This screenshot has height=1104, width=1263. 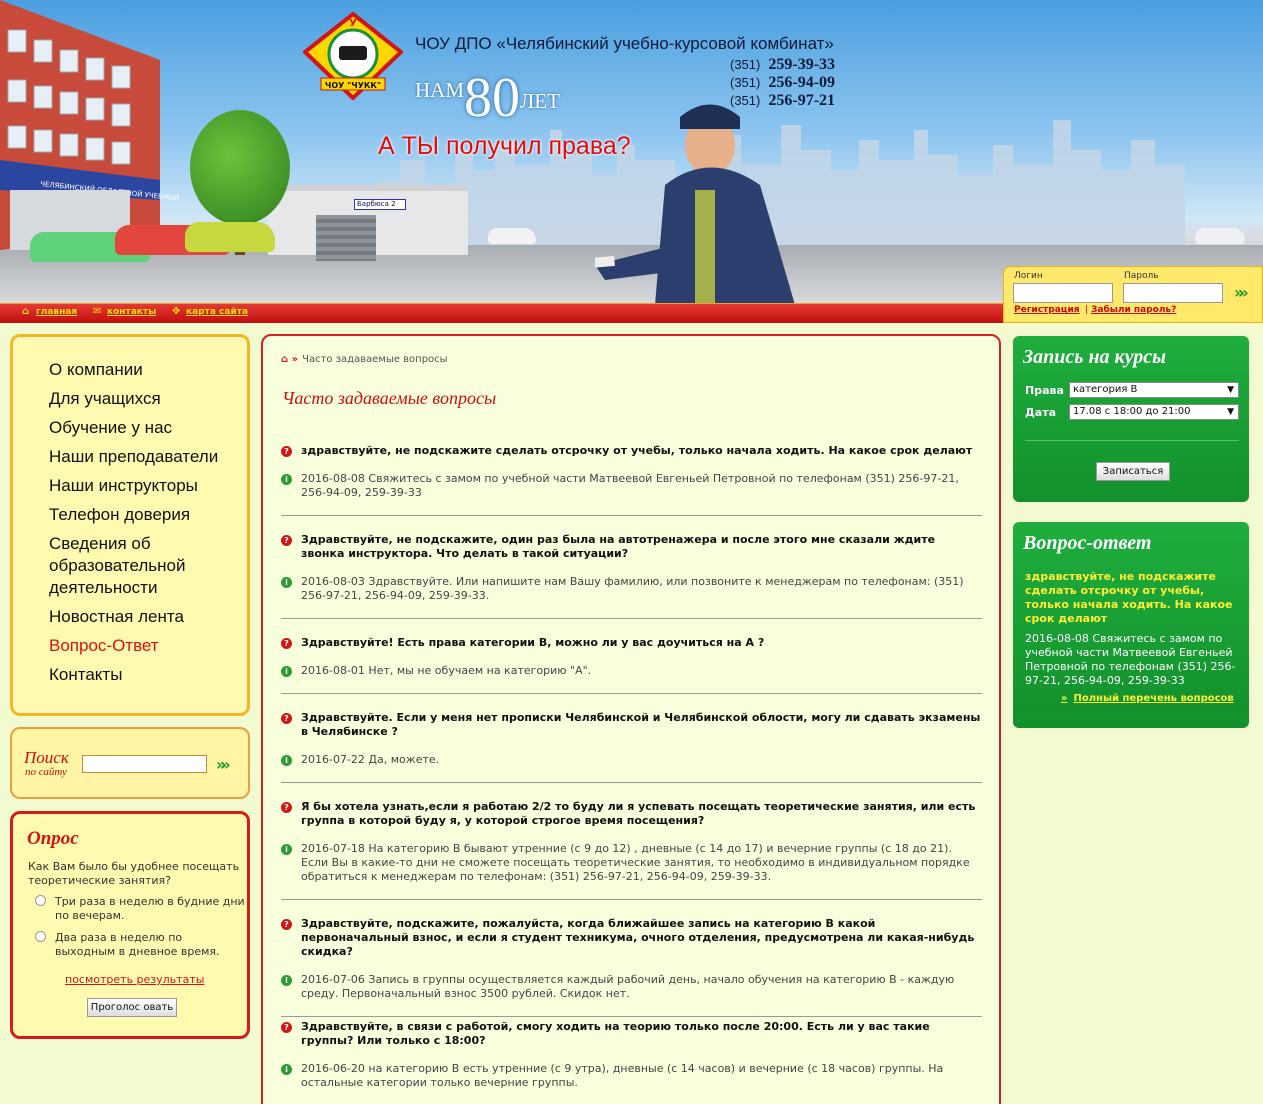 I want to click on search-subtitle: по сайту, so click(x=46, y=772).